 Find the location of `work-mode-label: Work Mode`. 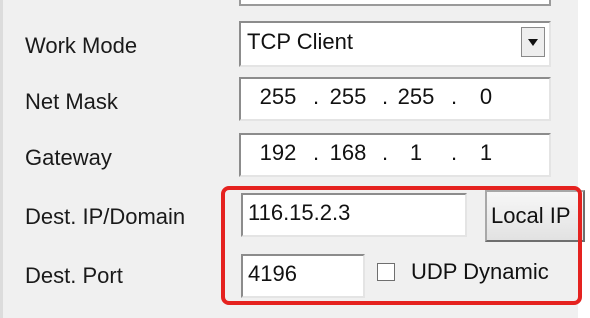

work-mode-label: Work Mode is located at coordinates (81, 45).